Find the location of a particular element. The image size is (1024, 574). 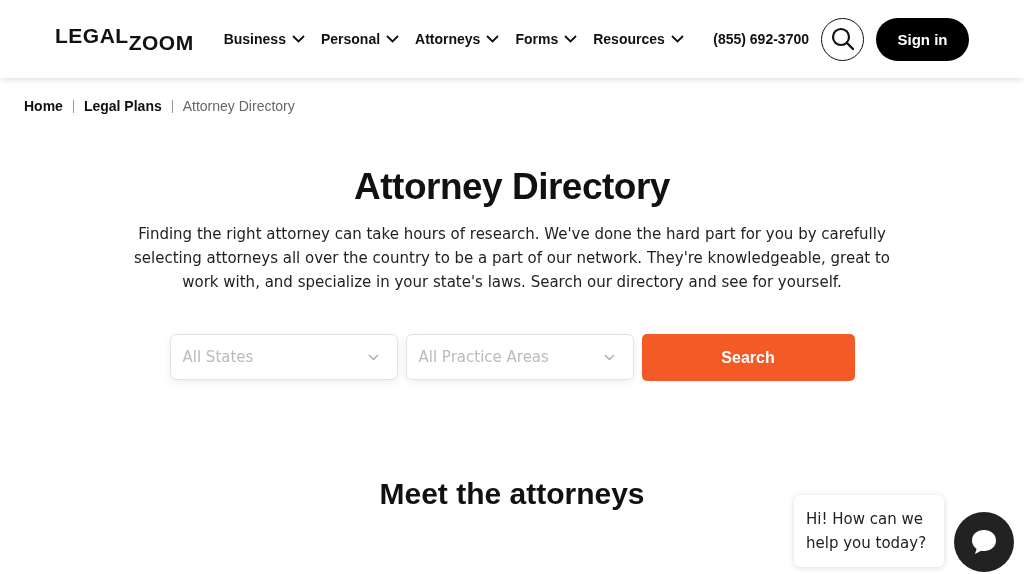

nav-menu: Attorneys is located at coordinates (457, 39).